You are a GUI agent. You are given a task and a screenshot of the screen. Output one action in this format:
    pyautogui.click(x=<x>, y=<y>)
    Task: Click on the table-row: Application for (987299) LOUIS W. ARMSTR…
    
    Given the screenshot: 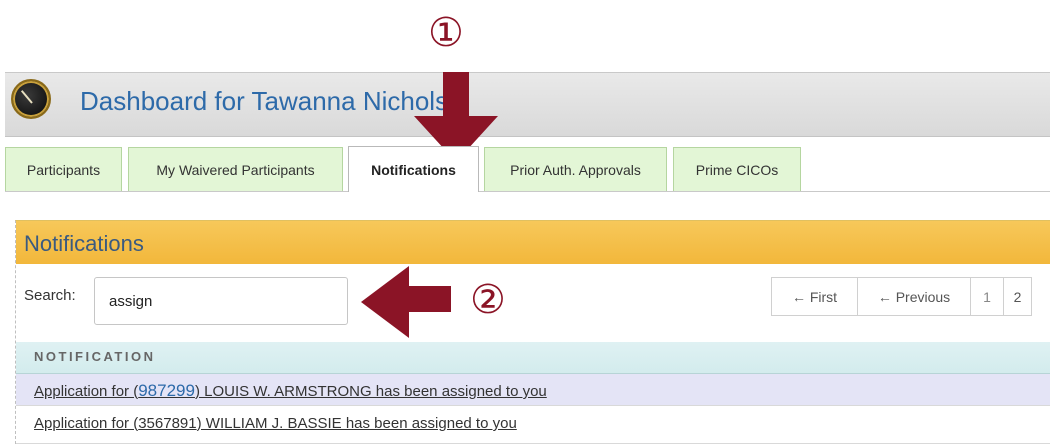 What is the action you would take?
    pyautogui.click(x=533, y=390)
    